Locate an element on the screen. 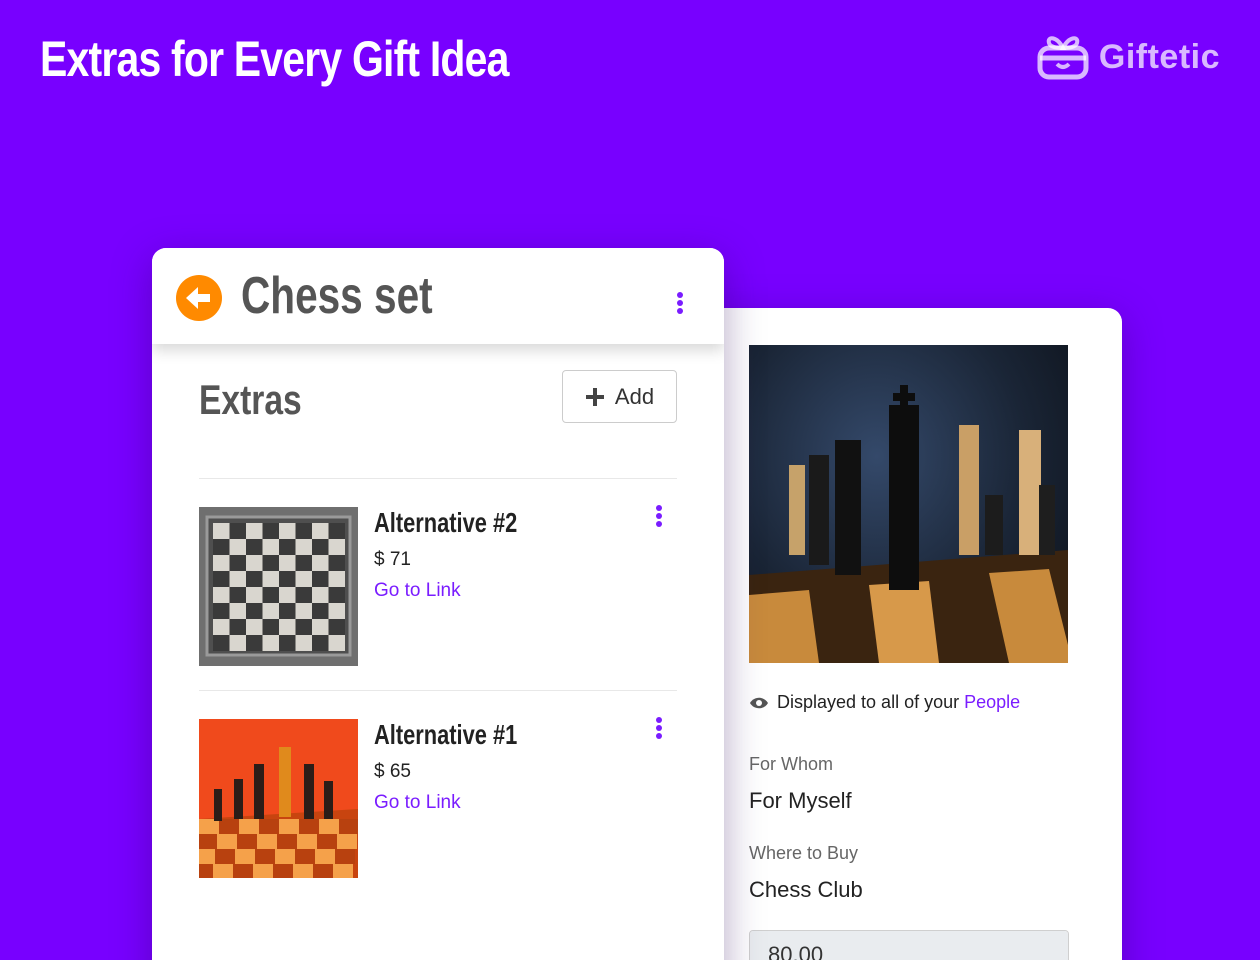 The height and width of the screenshot is (960, 1260). brand-logo: Giftetic is located at coordinates (1128, 57).